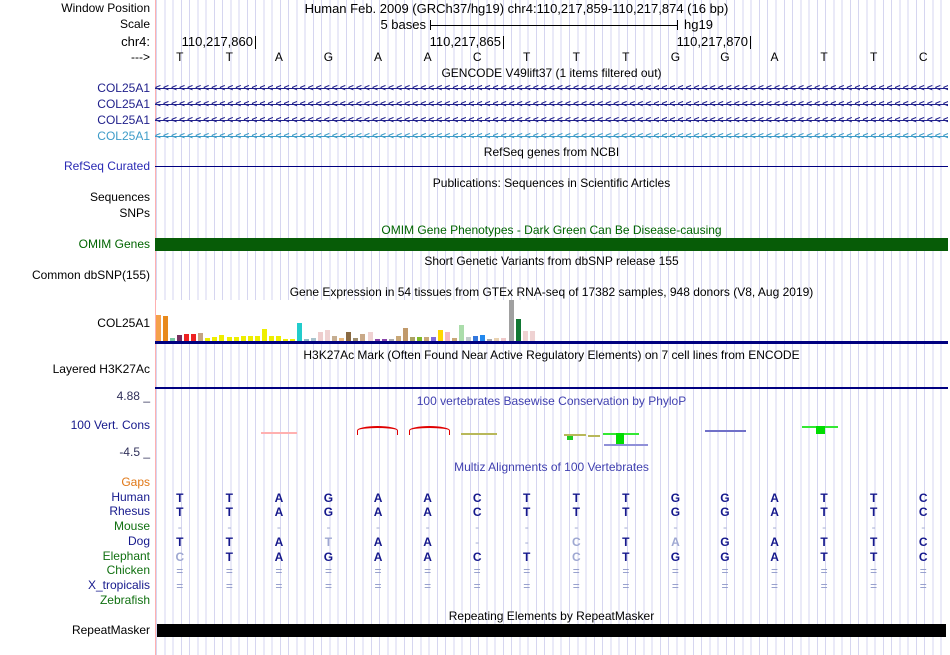 Image resolution: width=950 pixels, height=655 pixels. Describe the element at coordinates (75, 600) in the screenshot. I see `multiz-species-label: Zebrafish` at that location.